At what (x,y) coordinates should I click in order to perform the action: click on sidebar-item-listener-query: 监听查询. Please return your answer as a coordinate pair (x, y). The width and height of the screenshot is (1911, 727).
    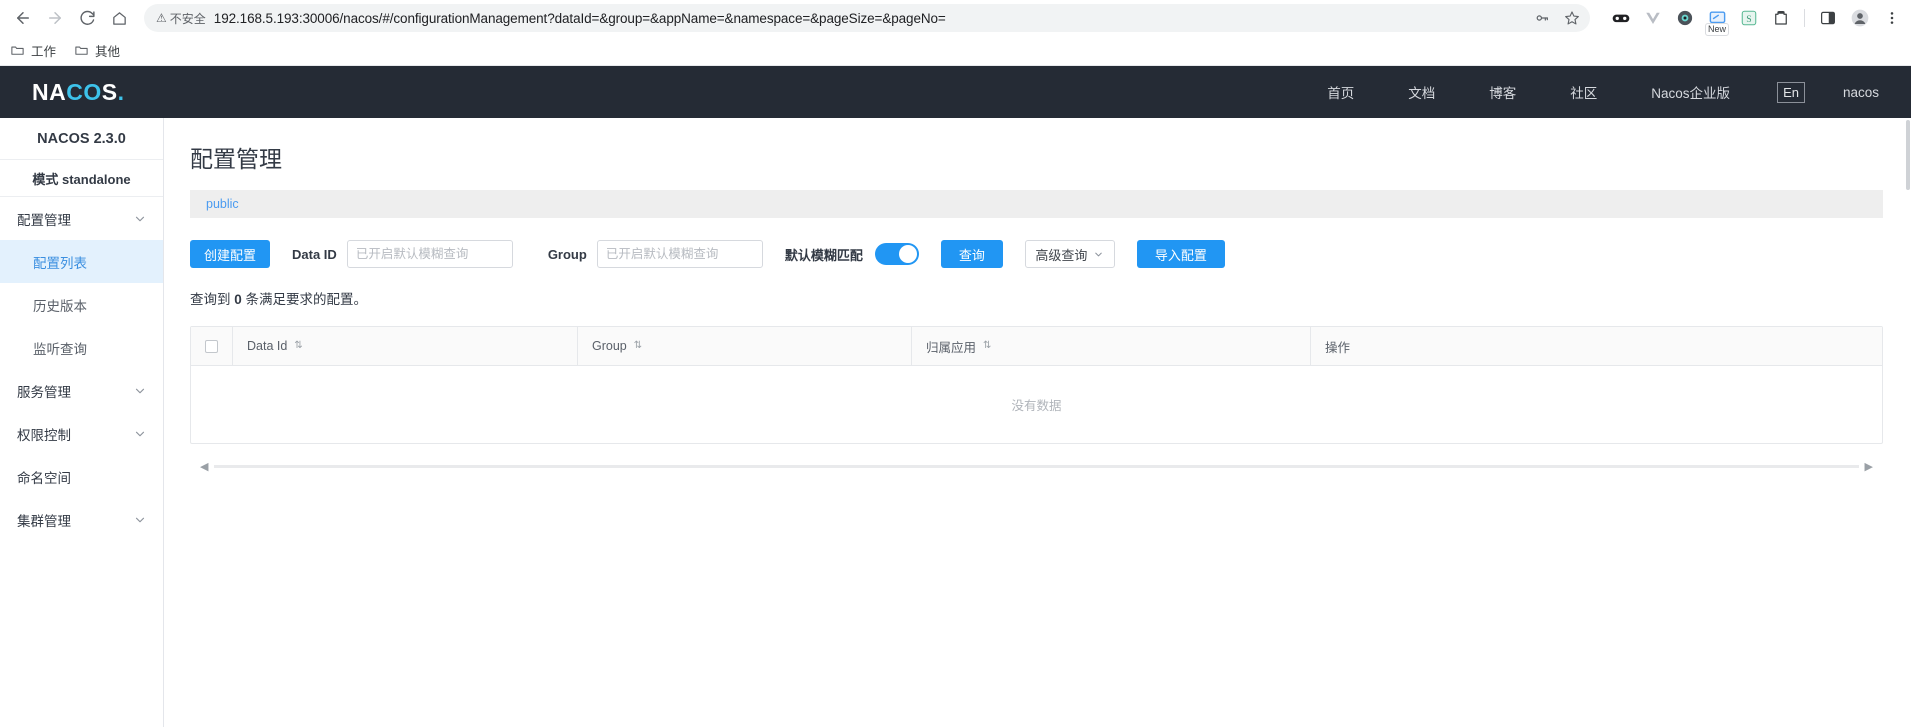
    Looking at the image, I should click on (81, 347).